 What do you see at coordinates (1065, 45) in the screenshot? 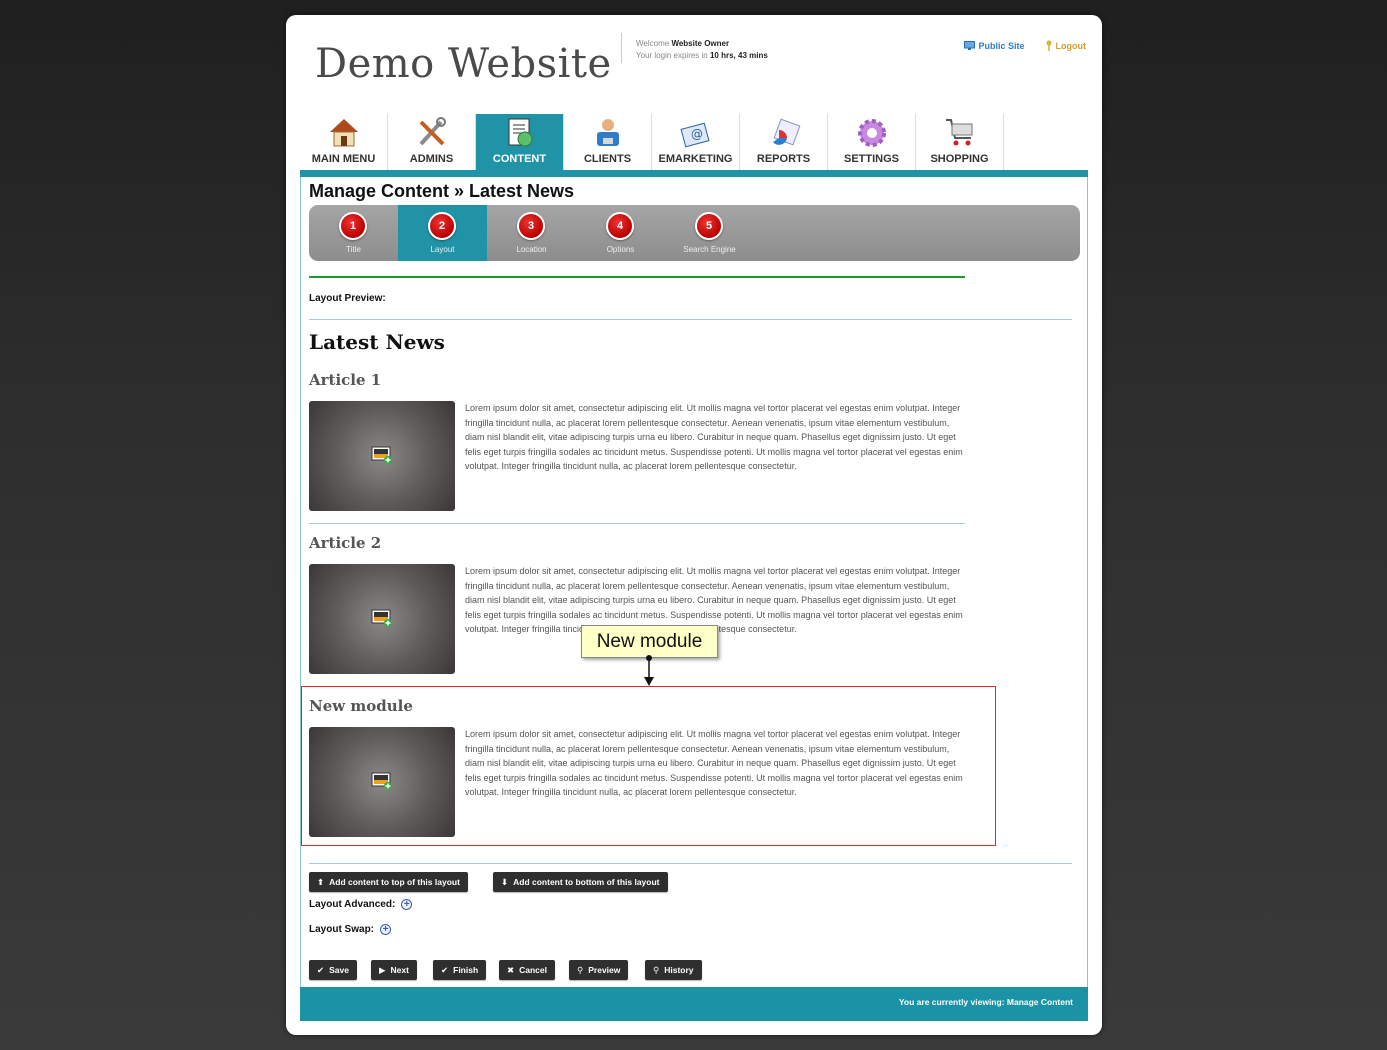
I see `logout-link: Logout` at bounding box center [1065, 45].